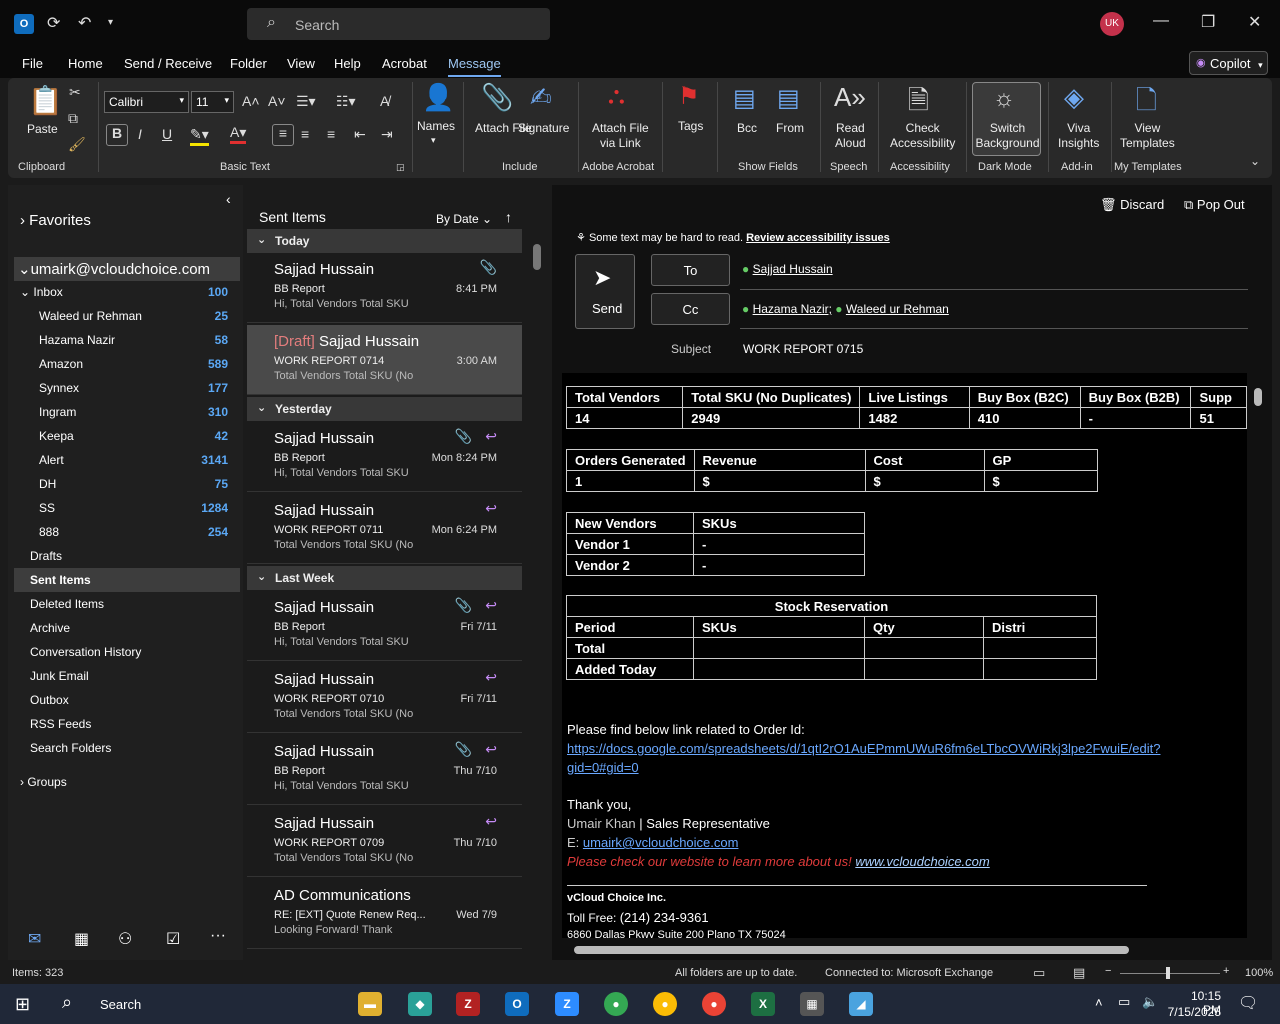  I want to click on file-explorer-icon: ▬, so click(370, 1004).